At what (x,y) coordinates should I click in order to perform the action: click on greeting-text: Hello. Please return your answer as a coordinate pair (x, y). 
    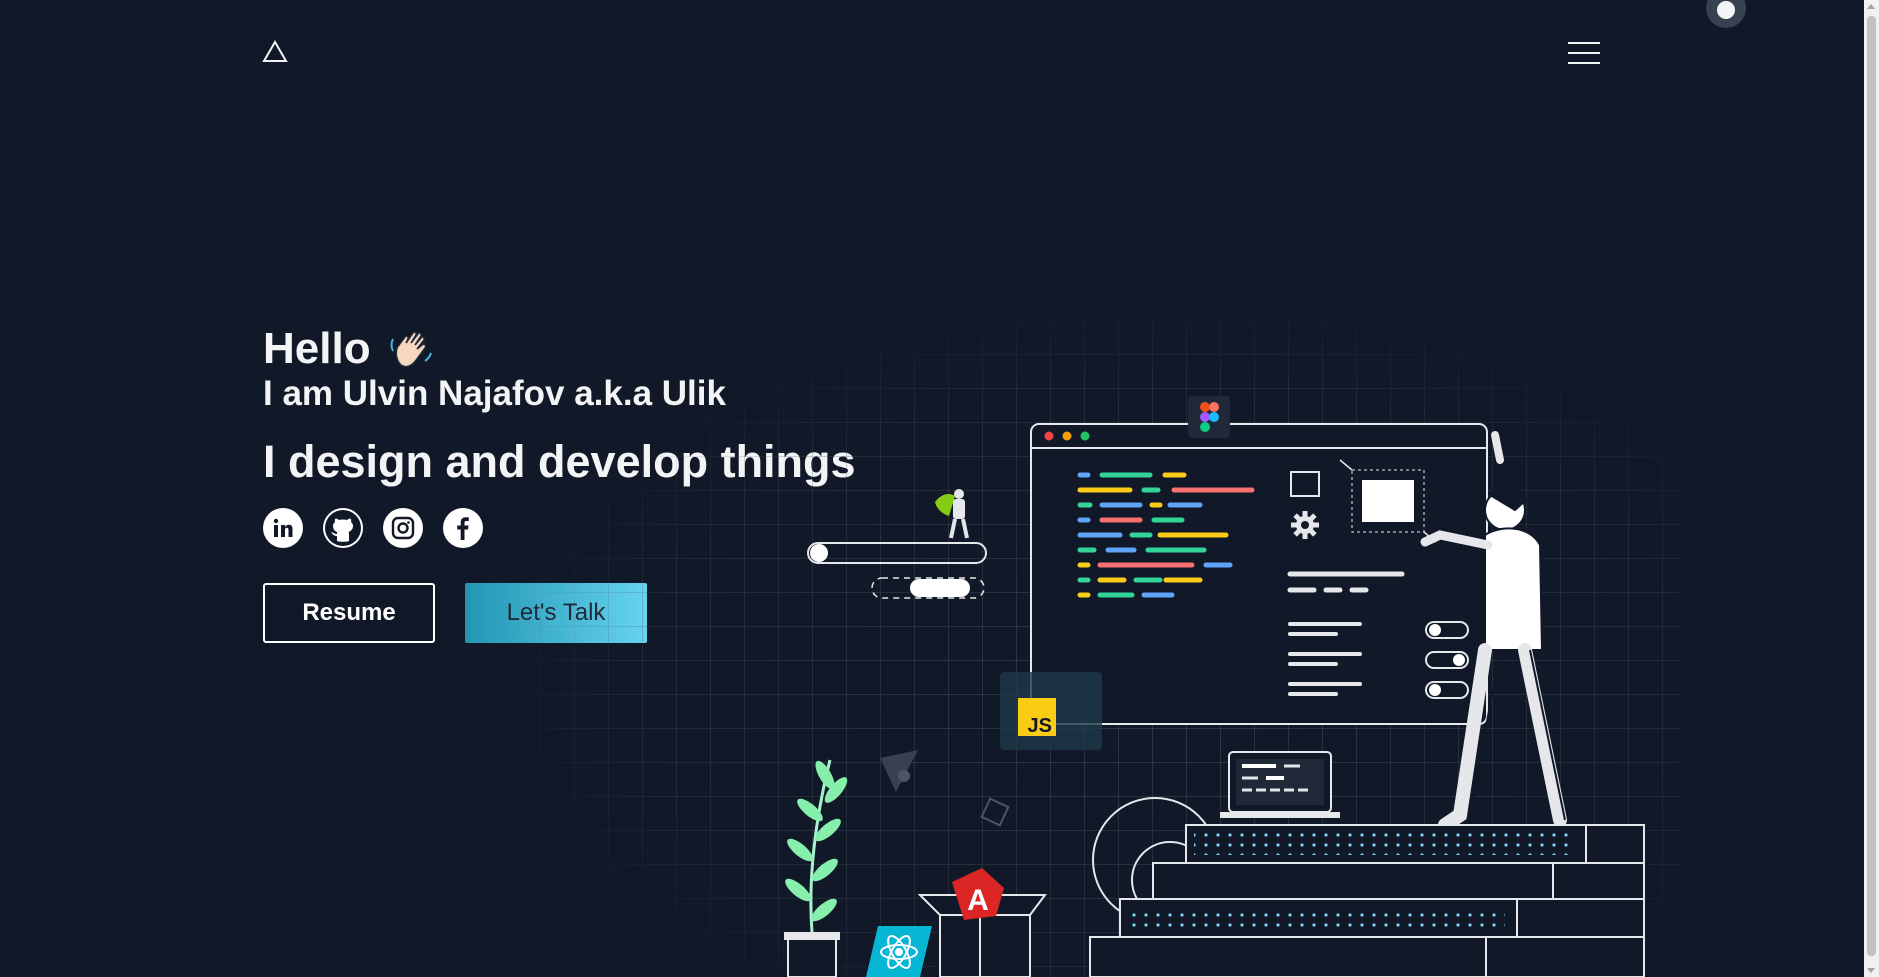
    Looking at the image, I should click on (317, 348).